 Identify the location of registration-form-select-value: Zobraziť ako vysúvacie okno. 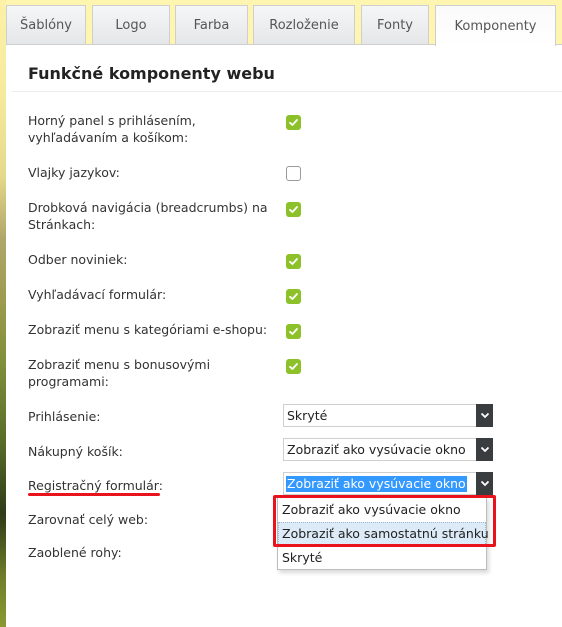
(376, 484).